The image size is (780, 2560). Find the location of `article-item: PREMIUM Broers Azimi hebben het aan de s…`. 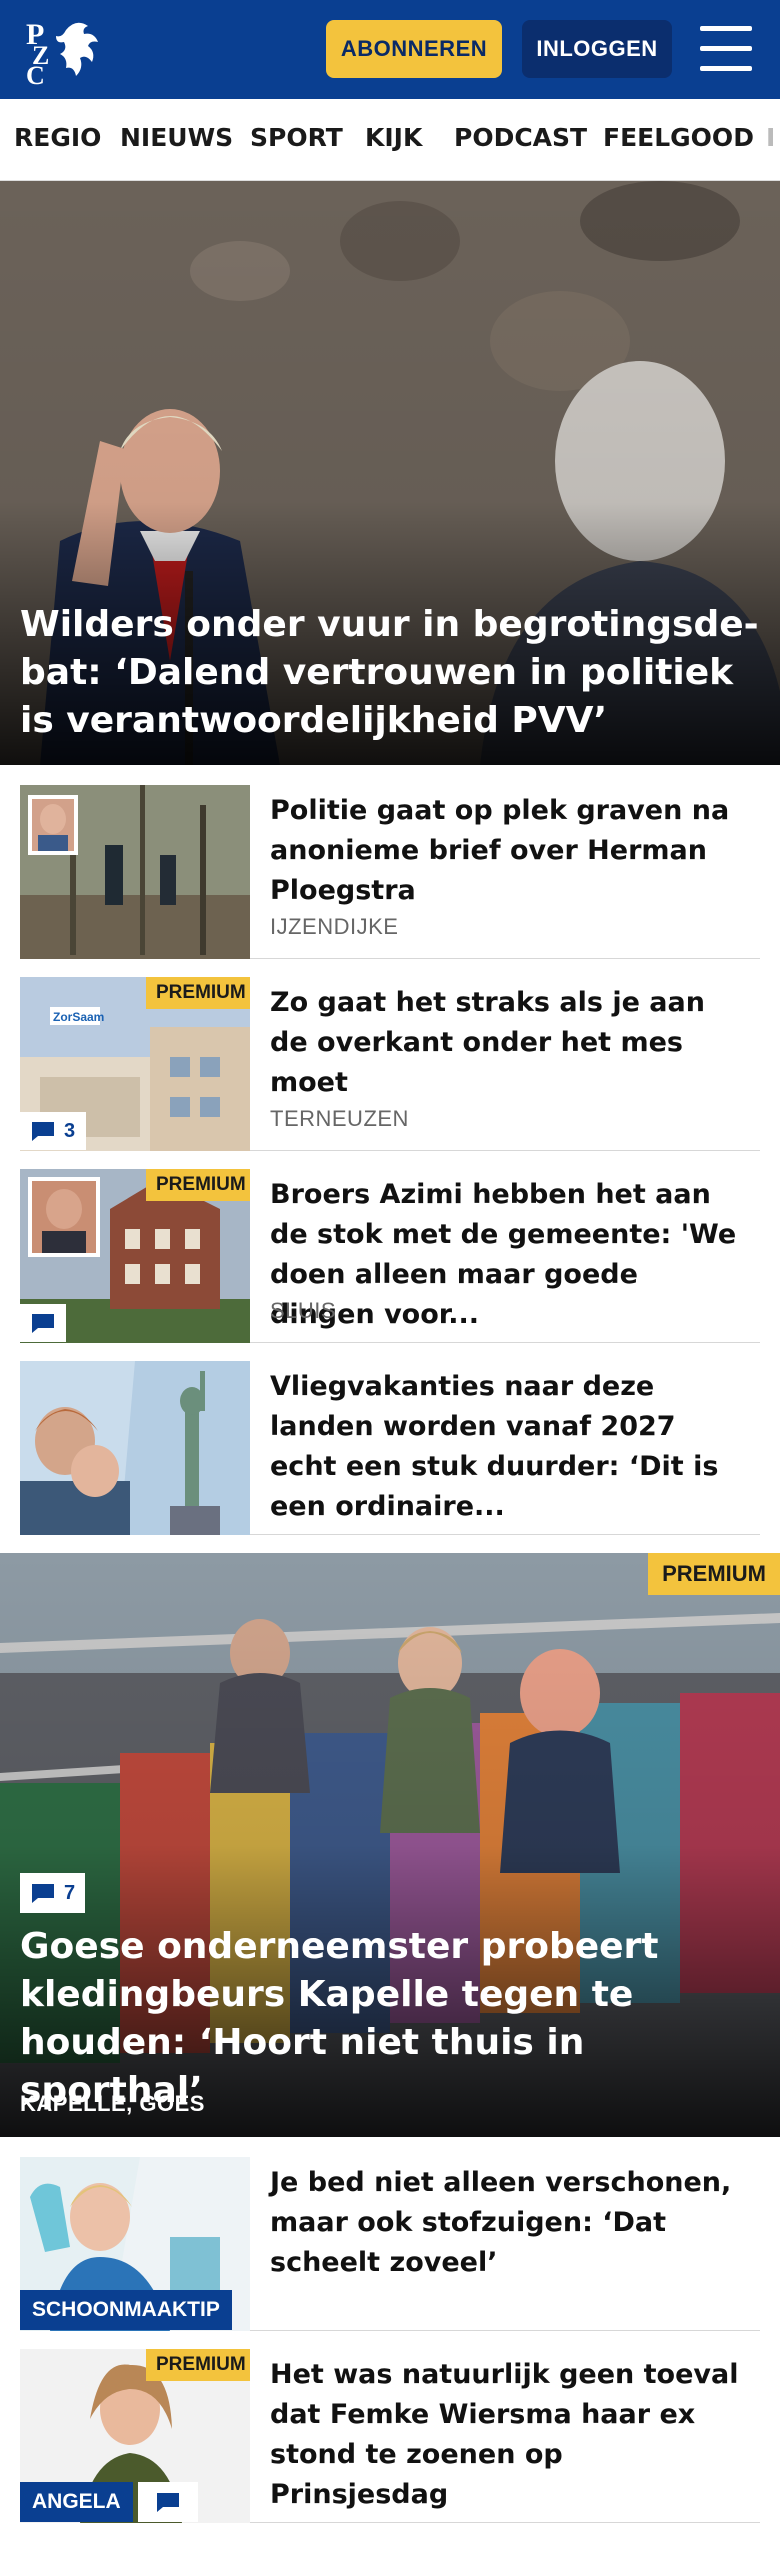

article-item: PREMIUM Broers Azimi hebben het aan de s… is located at coordinates (390, 1256).